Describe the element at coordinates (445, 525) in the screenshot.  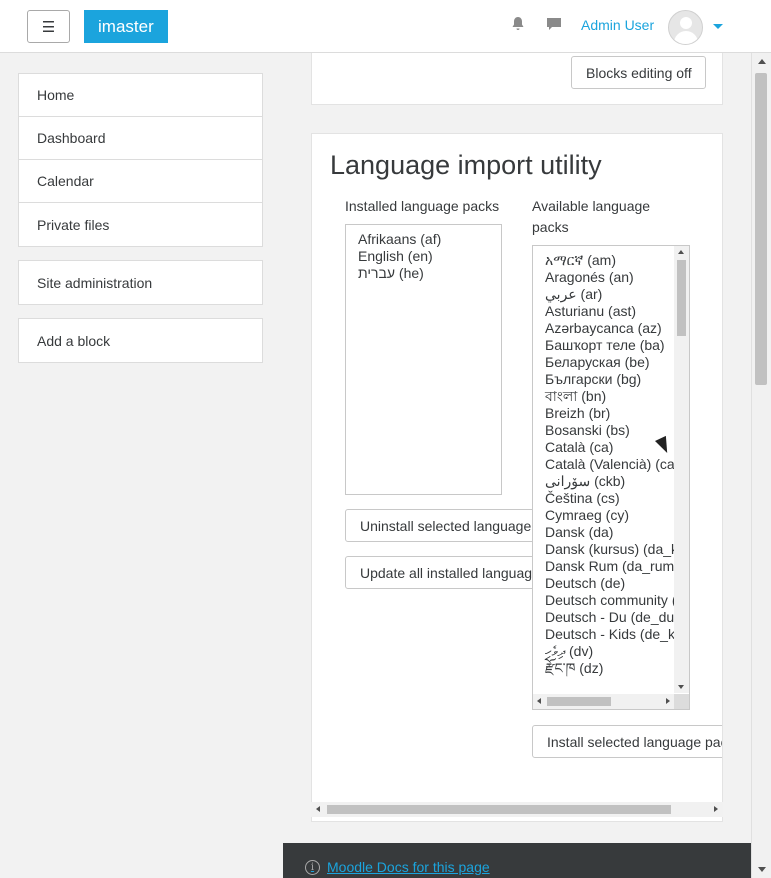
I see `uninstall-selected-button: Uninstall selected language pack(s)` at that location.